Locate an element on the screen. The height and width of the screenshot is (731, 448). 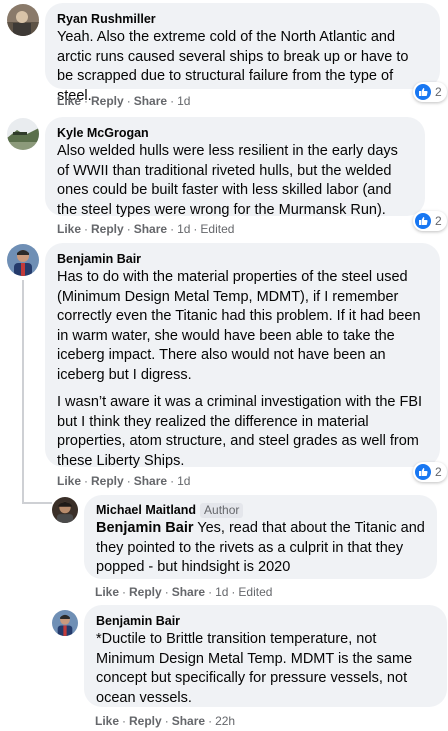
timestamp: 22h is located at coordinates (225, 721).